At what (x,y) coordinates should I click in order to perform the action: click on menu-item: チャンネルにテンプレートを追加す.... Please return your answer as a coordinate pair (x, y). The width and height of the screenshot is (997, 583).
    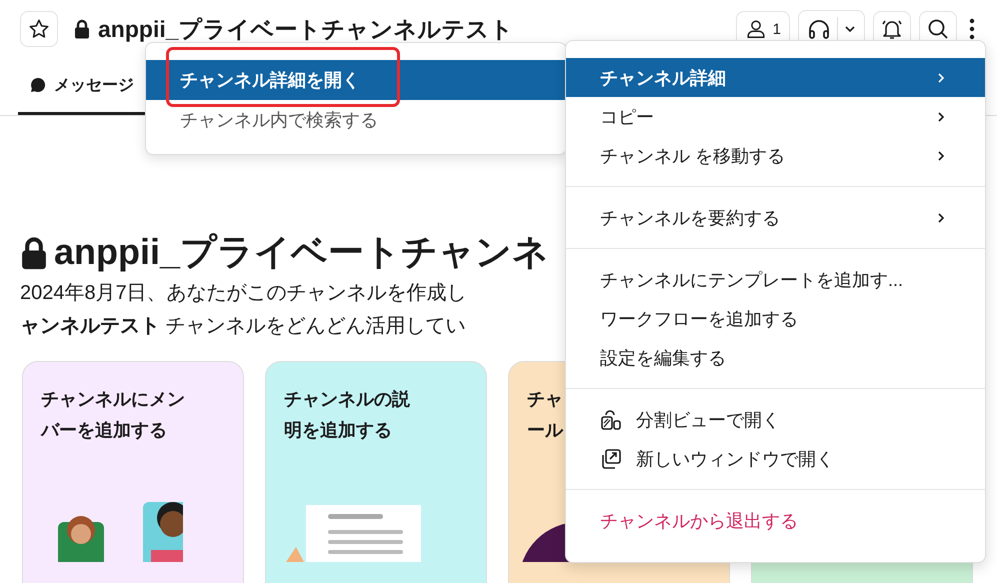
    Looking at the image, I should click on (775, 279).